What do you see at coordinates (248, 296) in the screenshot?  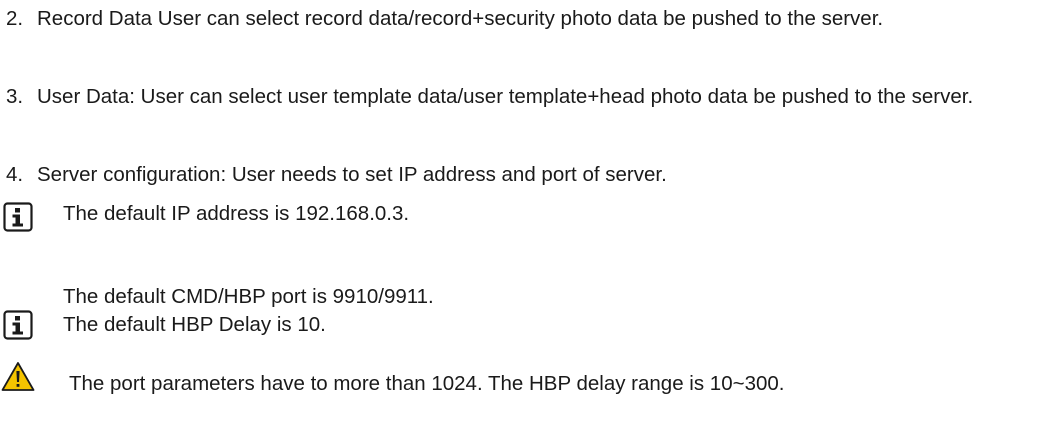 I see `note-default-port: The default CMD/HBP port is 9910/9911.` at bounding box center [248, 296].